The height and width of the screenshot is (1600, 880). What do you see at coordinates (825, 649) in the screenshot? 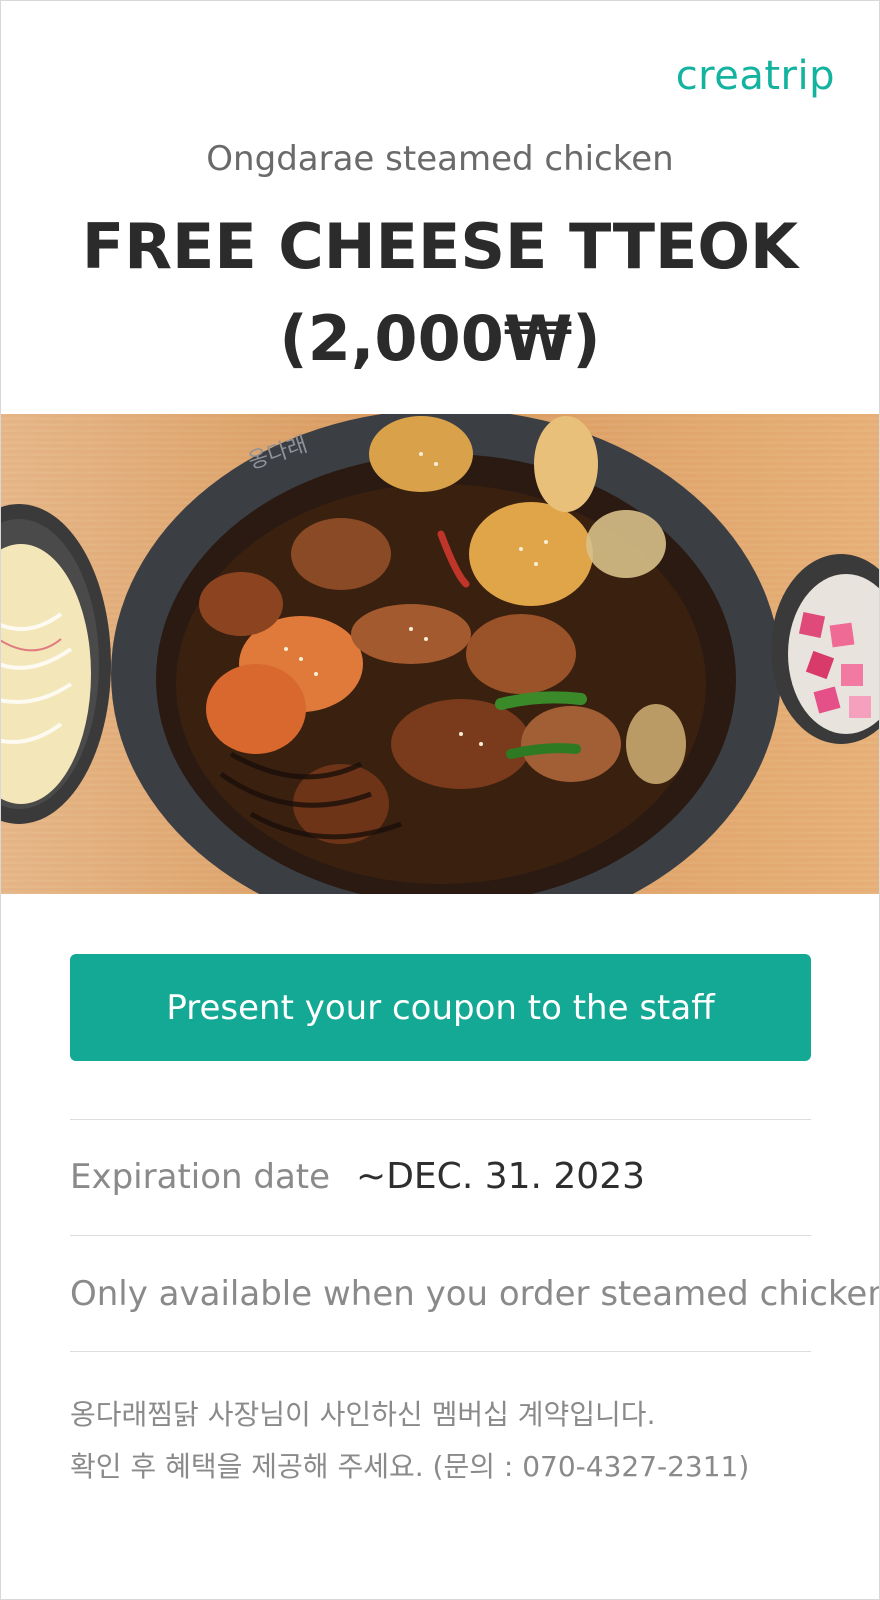
I see `pickled-radish-bowl` at bounding box center [825, 649].